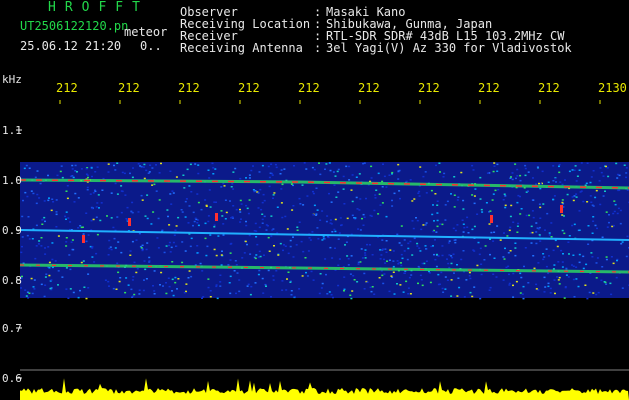  Describe the element at coordinates (318, 48) in the screenshot. I see `field-sep: :` at that location.